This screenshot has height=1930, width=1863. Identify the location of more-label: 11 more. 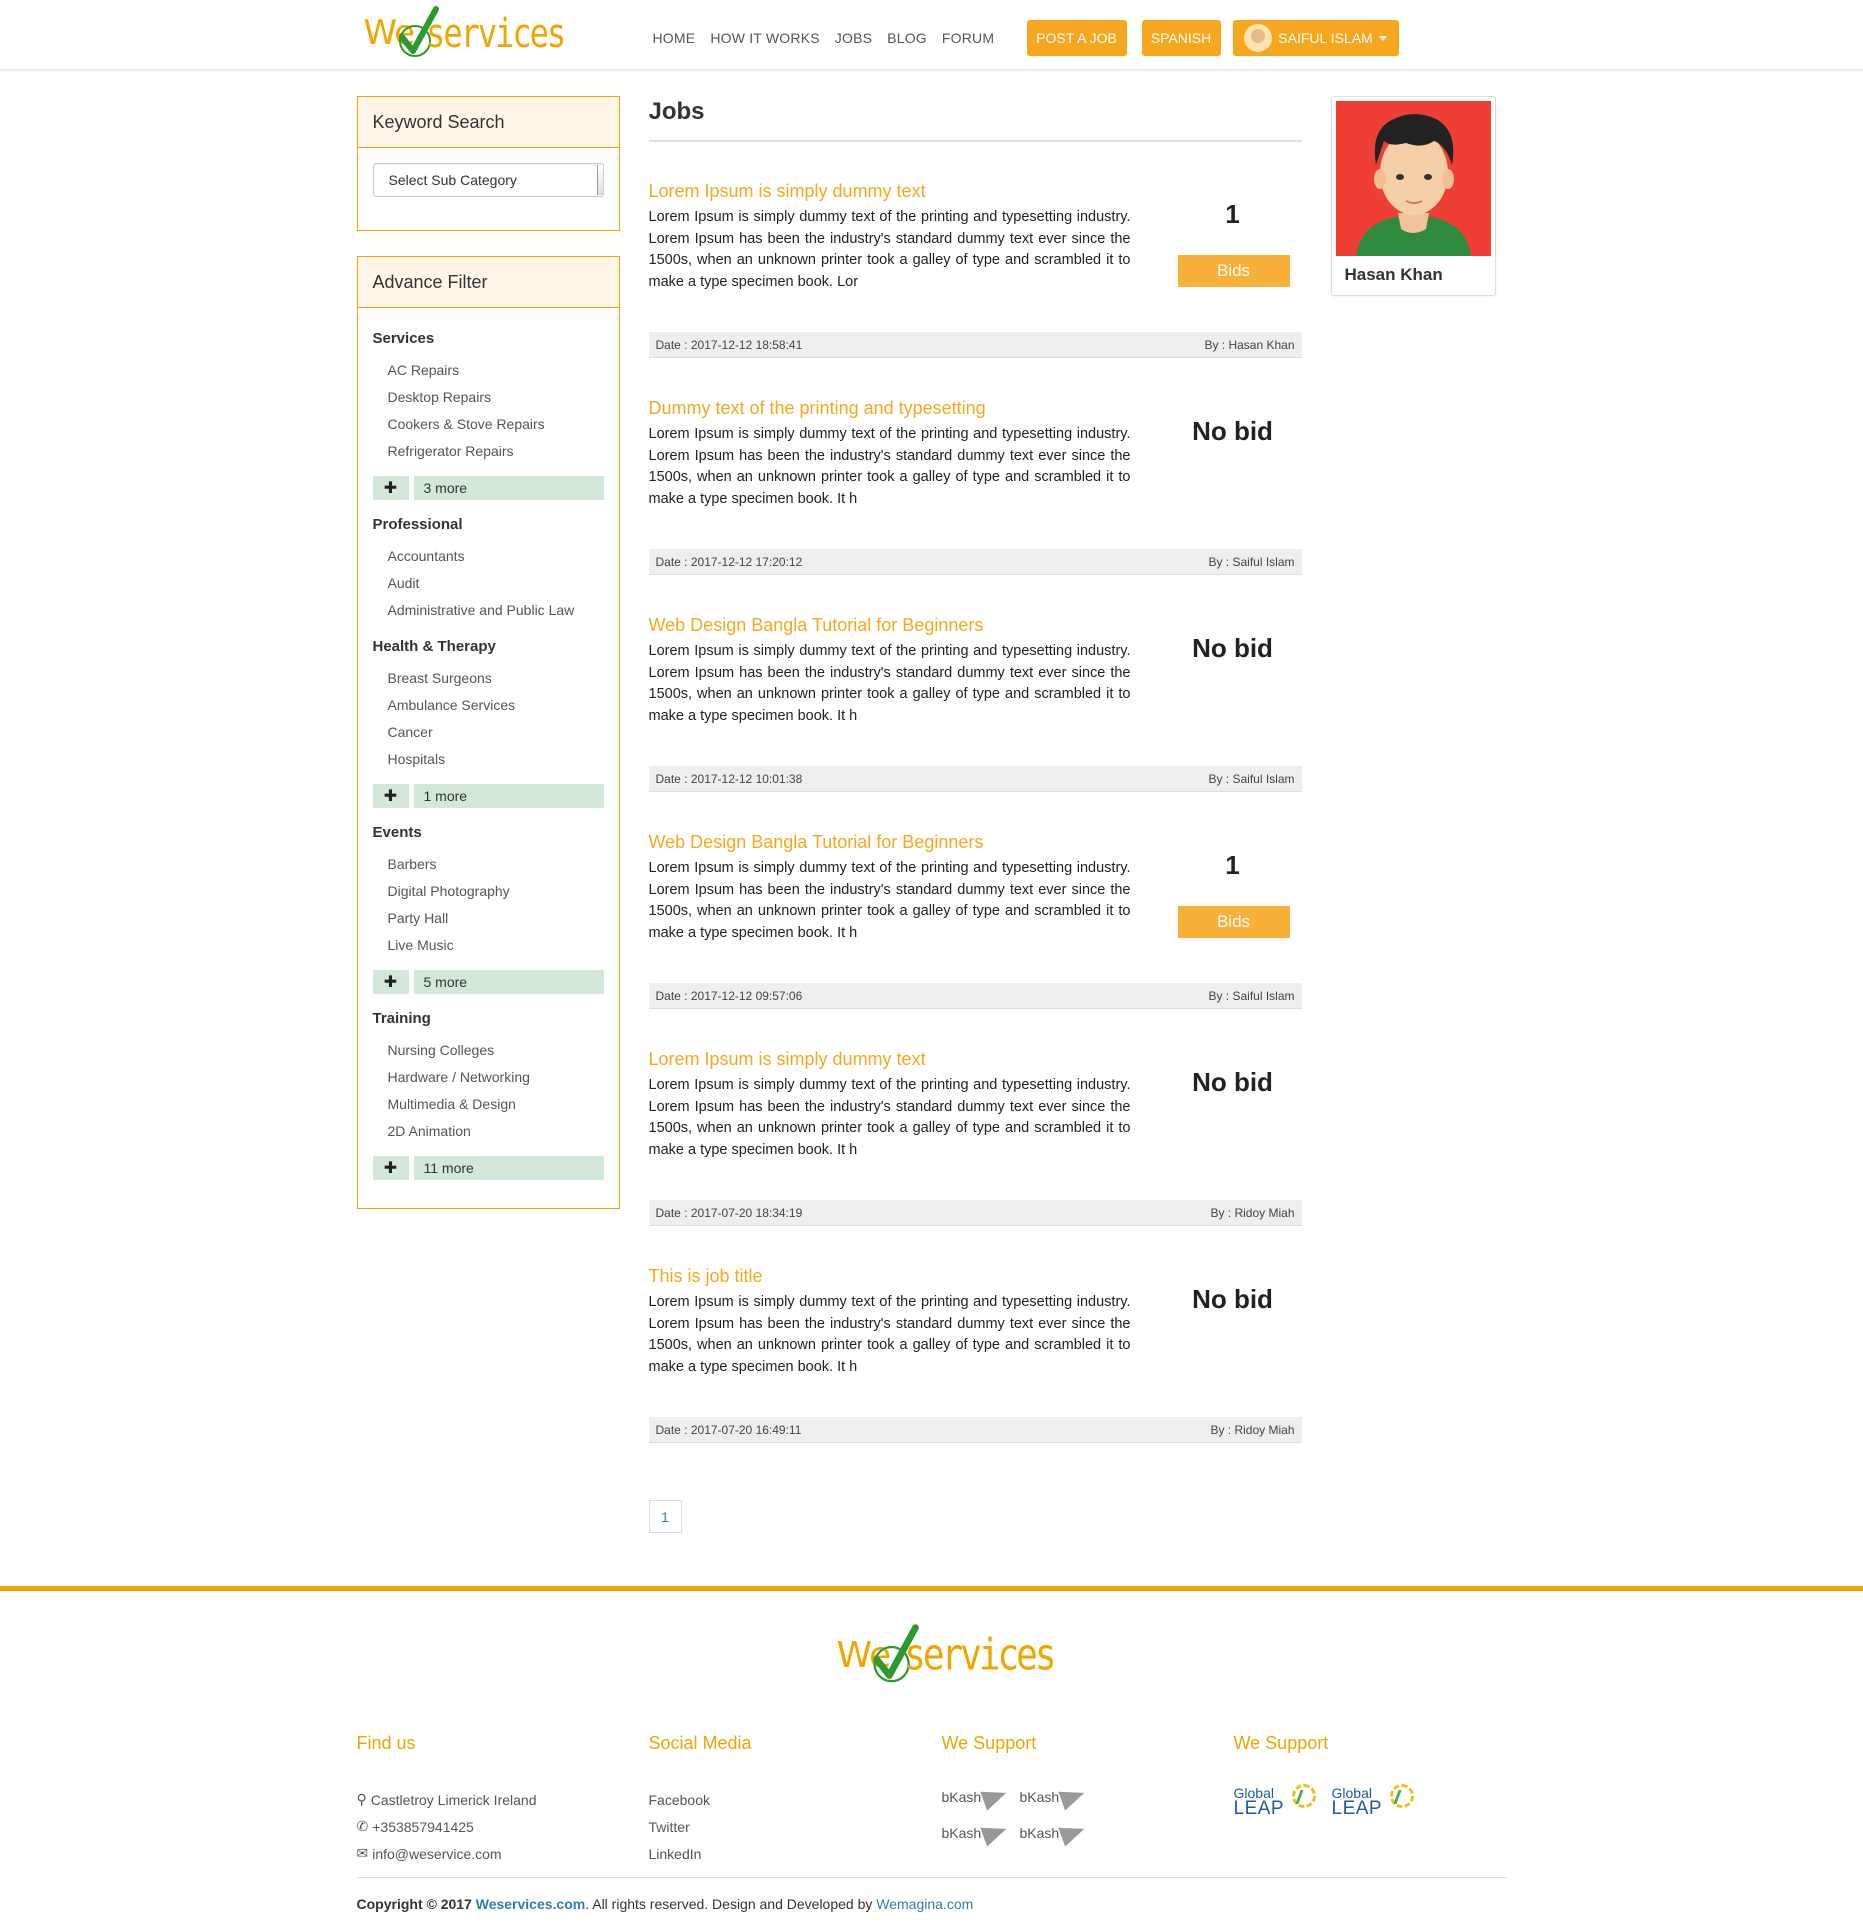
(508, 1168).